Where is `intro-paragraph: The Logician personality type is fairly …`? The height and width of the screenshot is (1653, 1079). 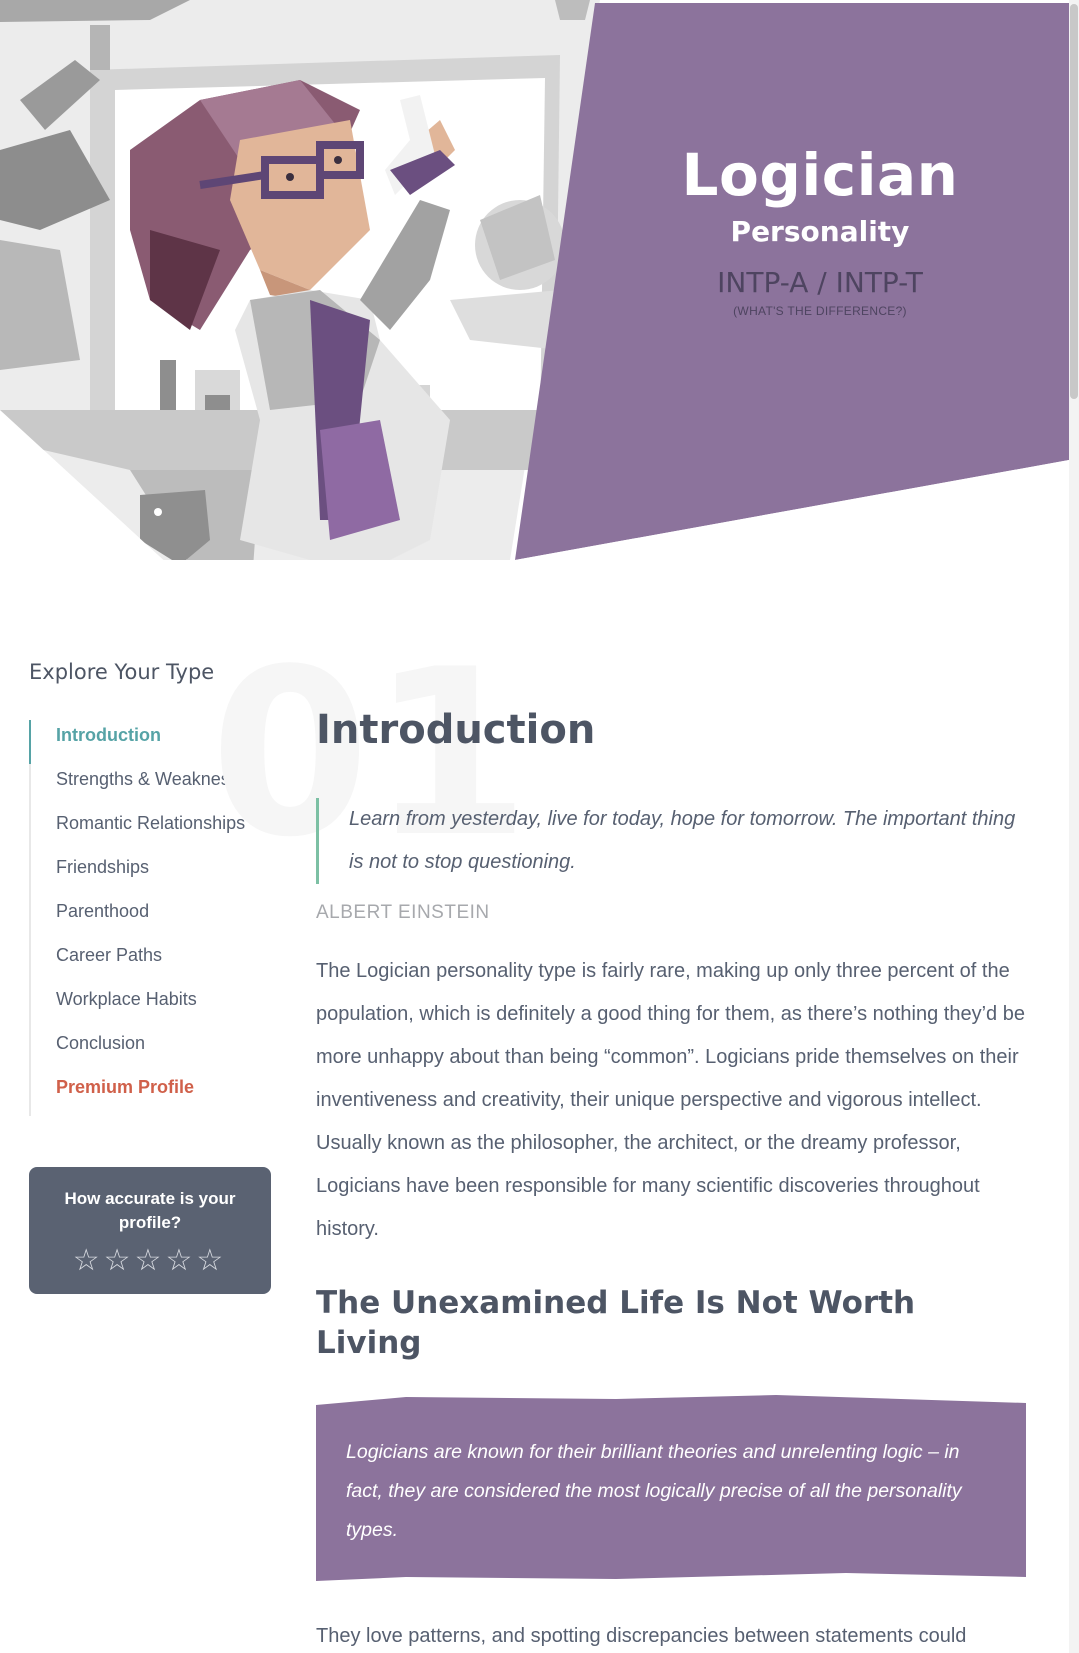
intro-paragraph: The Logician personality type is fairly … is located at coordinates (670, 1100).